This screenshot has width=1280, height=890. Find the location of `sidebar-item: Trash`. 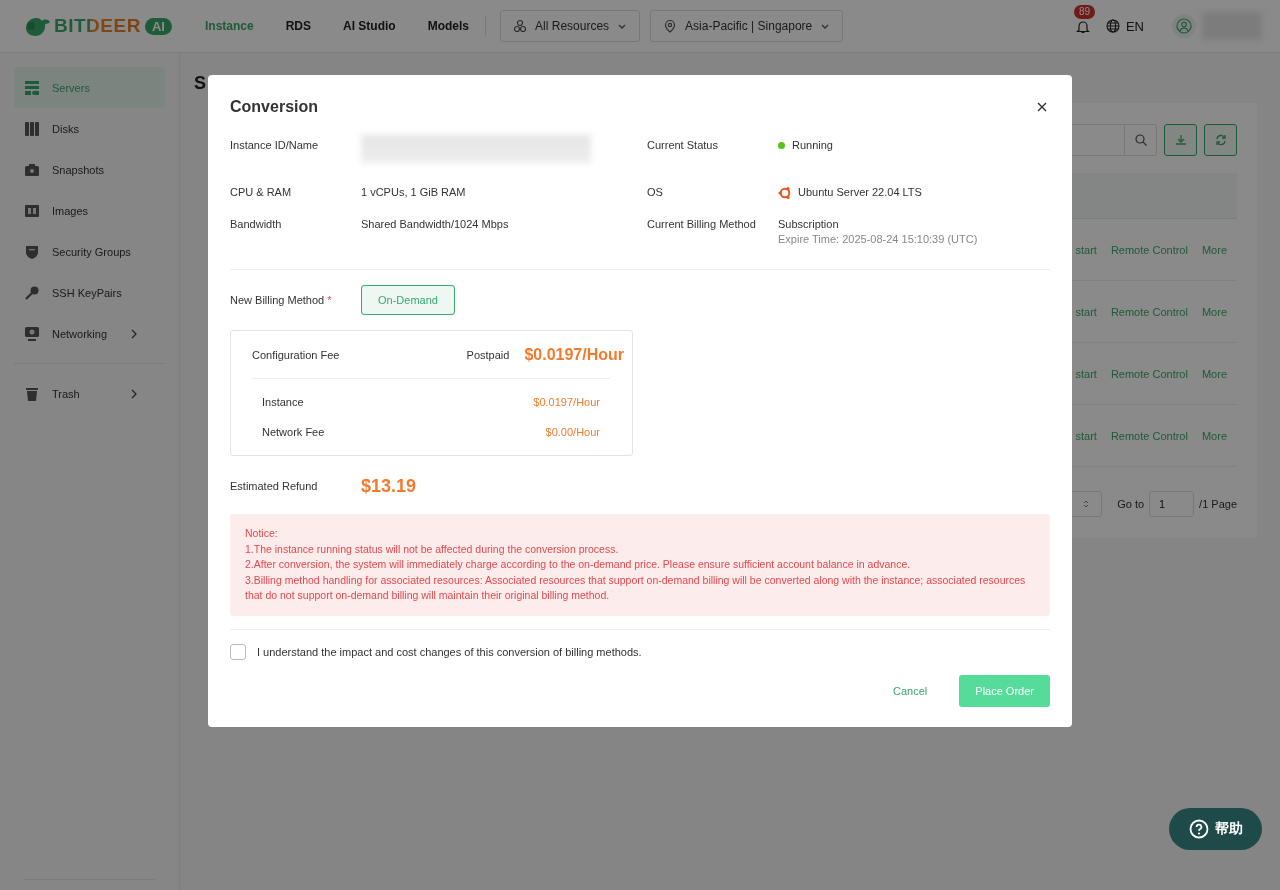

sidebar-item: Trash is located at coordinates (89, 393).